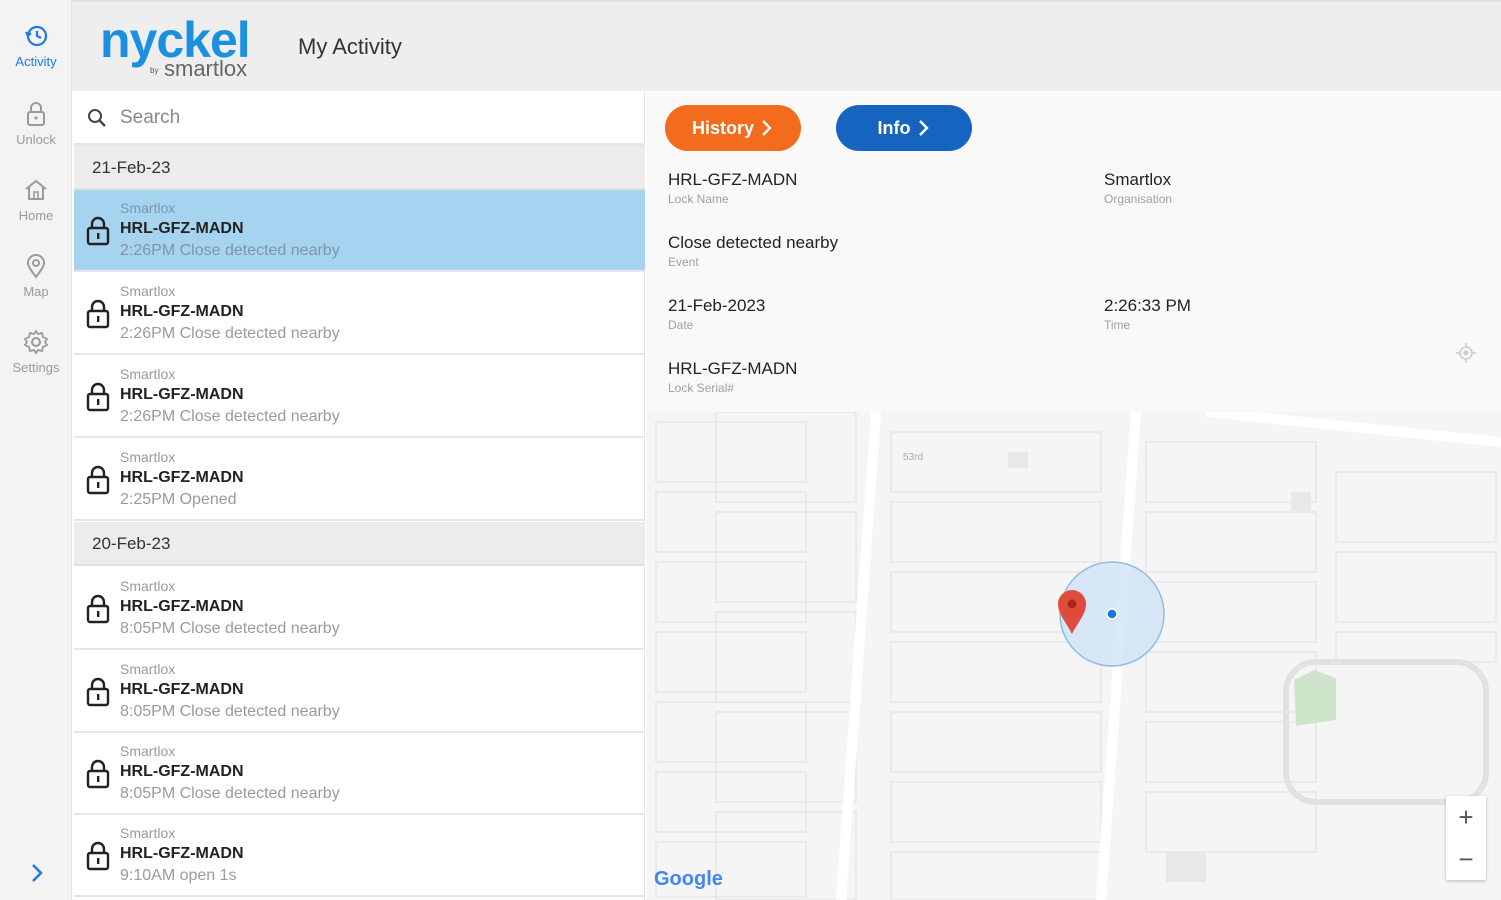  What do you see at coordinates (733, 368) in the screenshot?
I see `lock-serial-value: HRL-GFZ-MADN` at bounding box center [733, 368].